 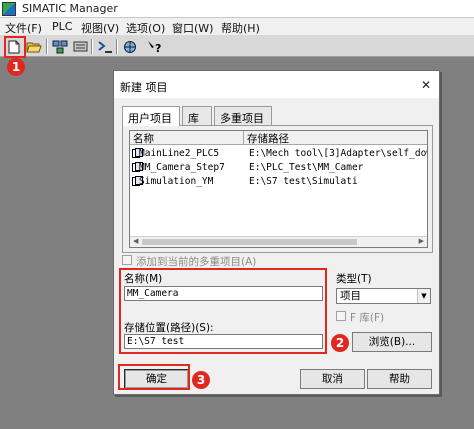 What do you see at coordinates (237, 9) in the screenshot?
I see `app-titlebar: SIMATIC Manager` at bounding box center [237, 9].